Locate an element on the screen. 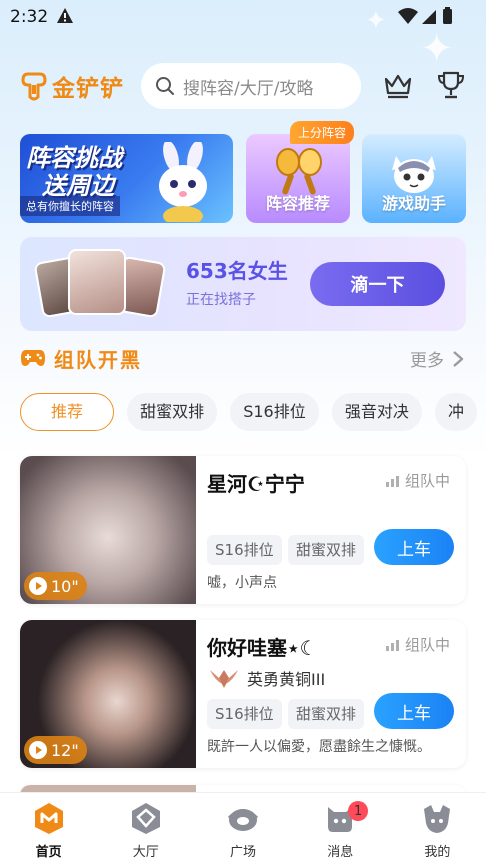 The image size is (486, 864). challenge-banner: 阵容挑战 送周边 总有你擅长的阵容 is located at coordinates (126, 178).